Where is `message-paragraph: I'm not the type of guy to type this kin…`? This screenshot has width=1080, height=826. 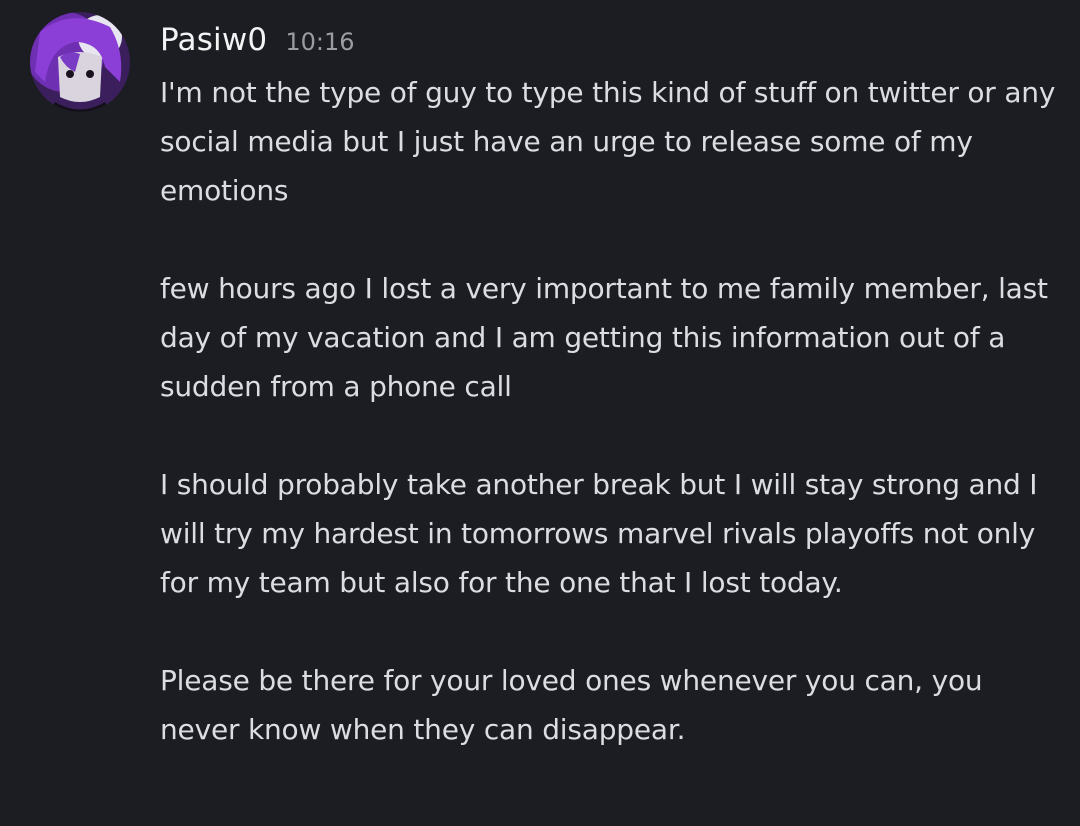 message-paragraph: I'm not the type of guy to type this kin… is located at coordinates (608, 141).